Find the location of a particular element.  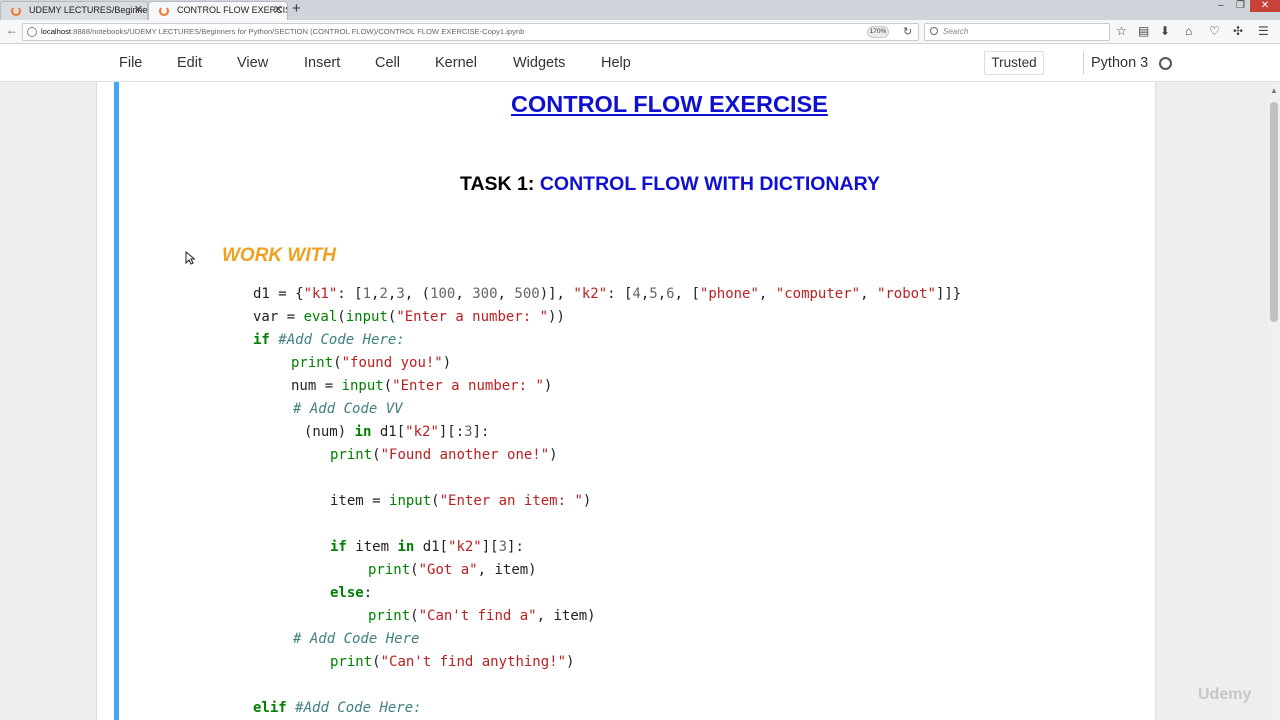

code-line: print("Can't find anything!") is located at coordinates (452, 662).